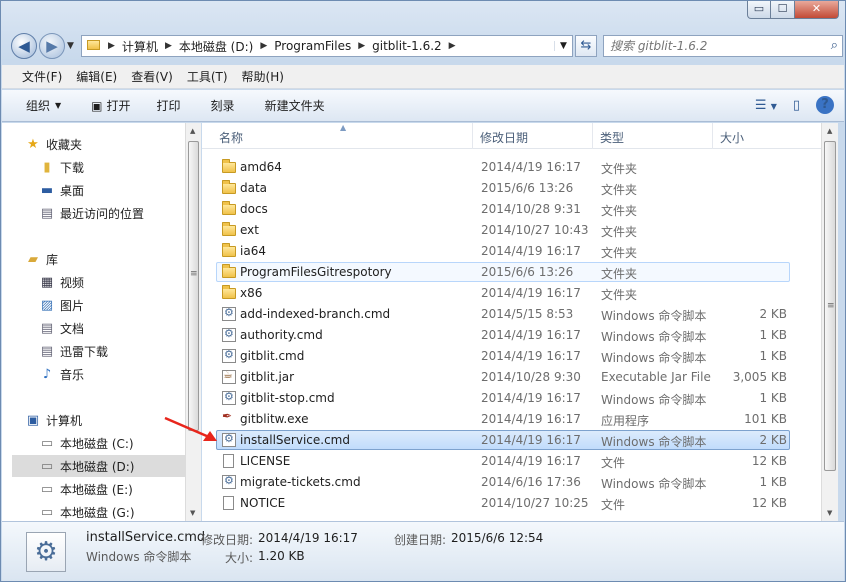 This screenshot has width=846, height=582. What do you see at coordinates (229, 417) in the screenshot?
I see `exe-file-icon` at bounding box center [229, 417].